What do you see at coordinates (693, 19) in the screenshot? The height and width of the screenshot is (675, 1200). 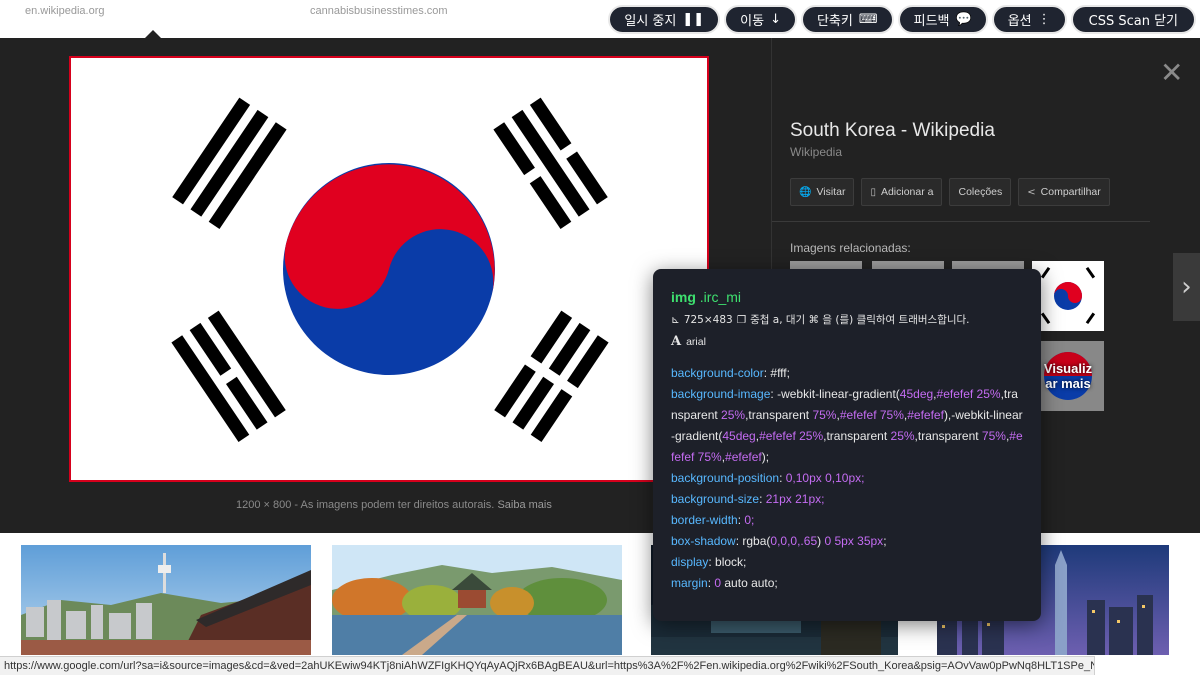 I see `pause-icon: ❚❚` at bounding box center [693, 19].